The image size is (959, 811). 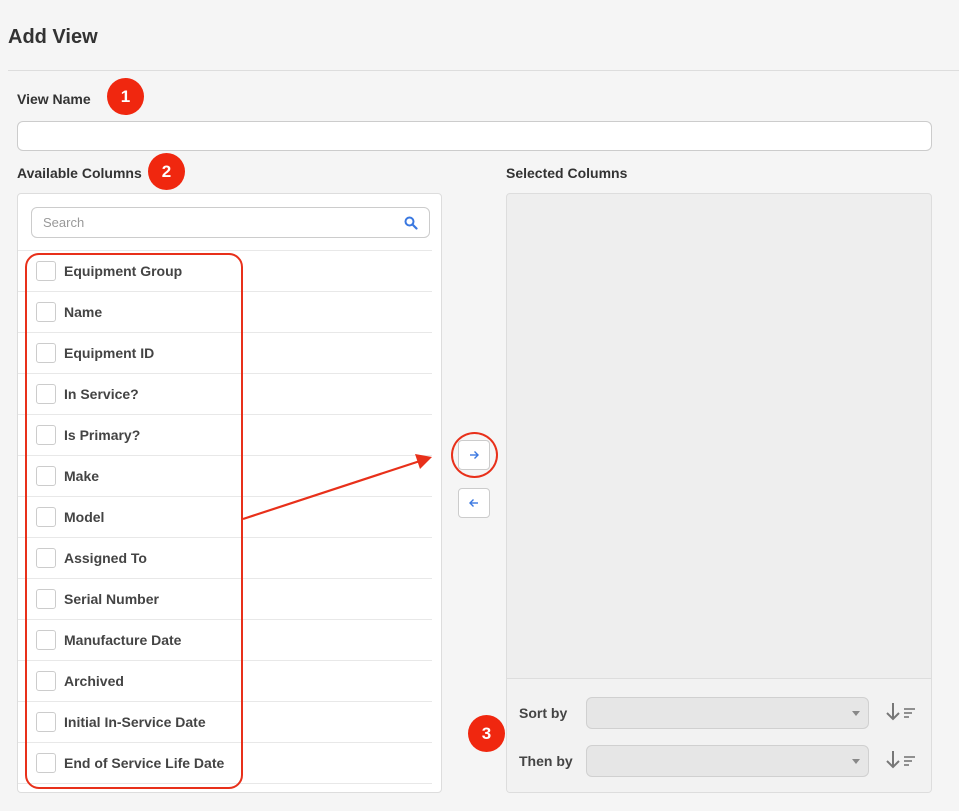 I want to click on sort-direction-icon, so click(x=901, y=712).